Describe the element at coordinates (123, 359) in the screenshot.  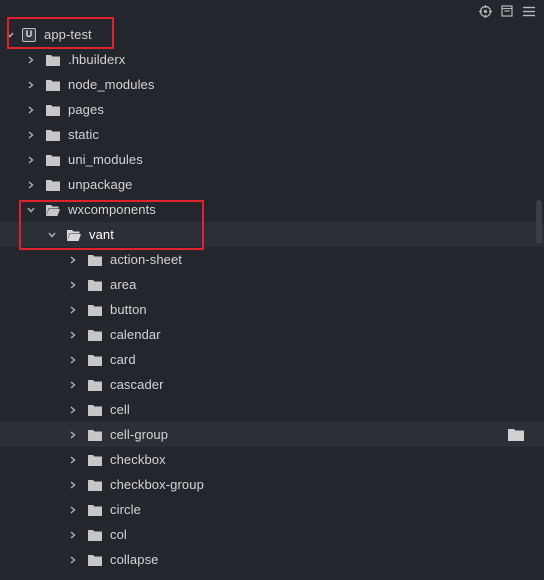
I see `tree-item-label: card` at that location.